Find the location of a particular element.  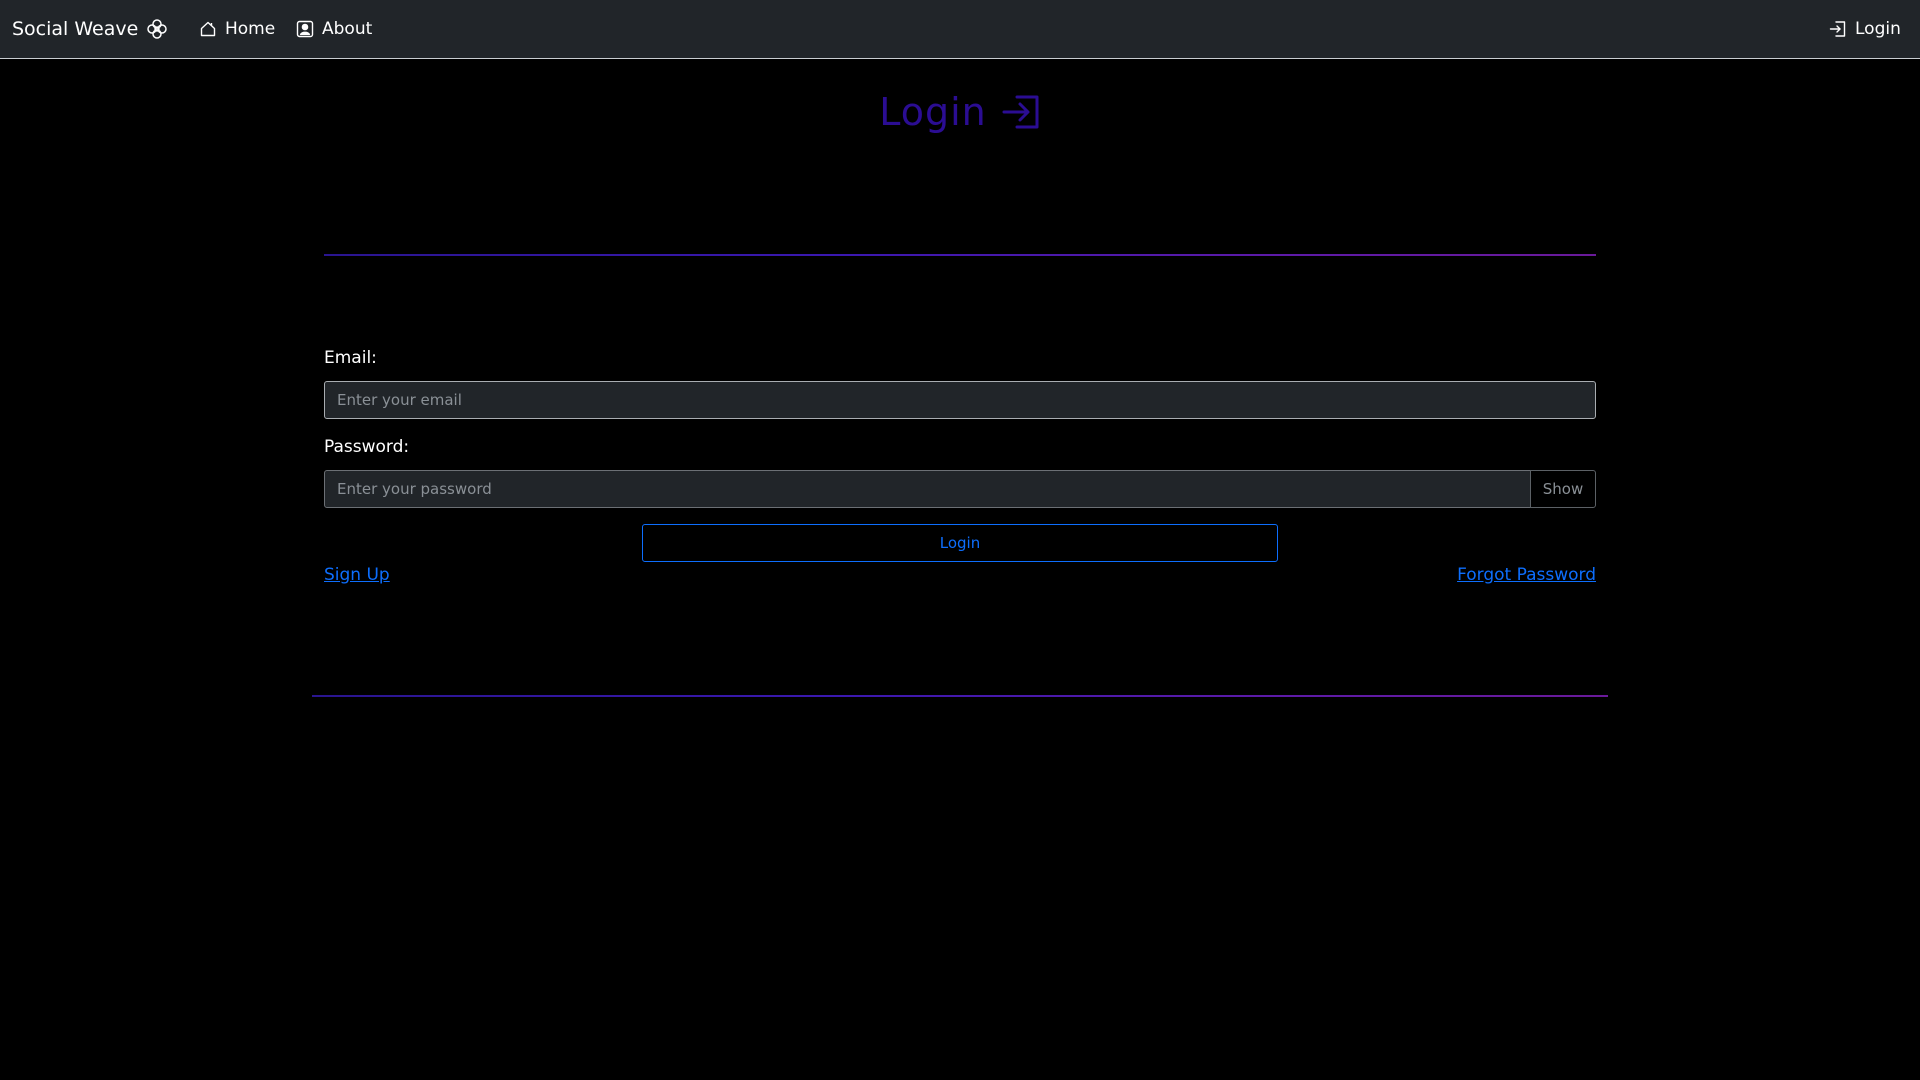

nav-about-link: About is located at coordinates (334, 29).